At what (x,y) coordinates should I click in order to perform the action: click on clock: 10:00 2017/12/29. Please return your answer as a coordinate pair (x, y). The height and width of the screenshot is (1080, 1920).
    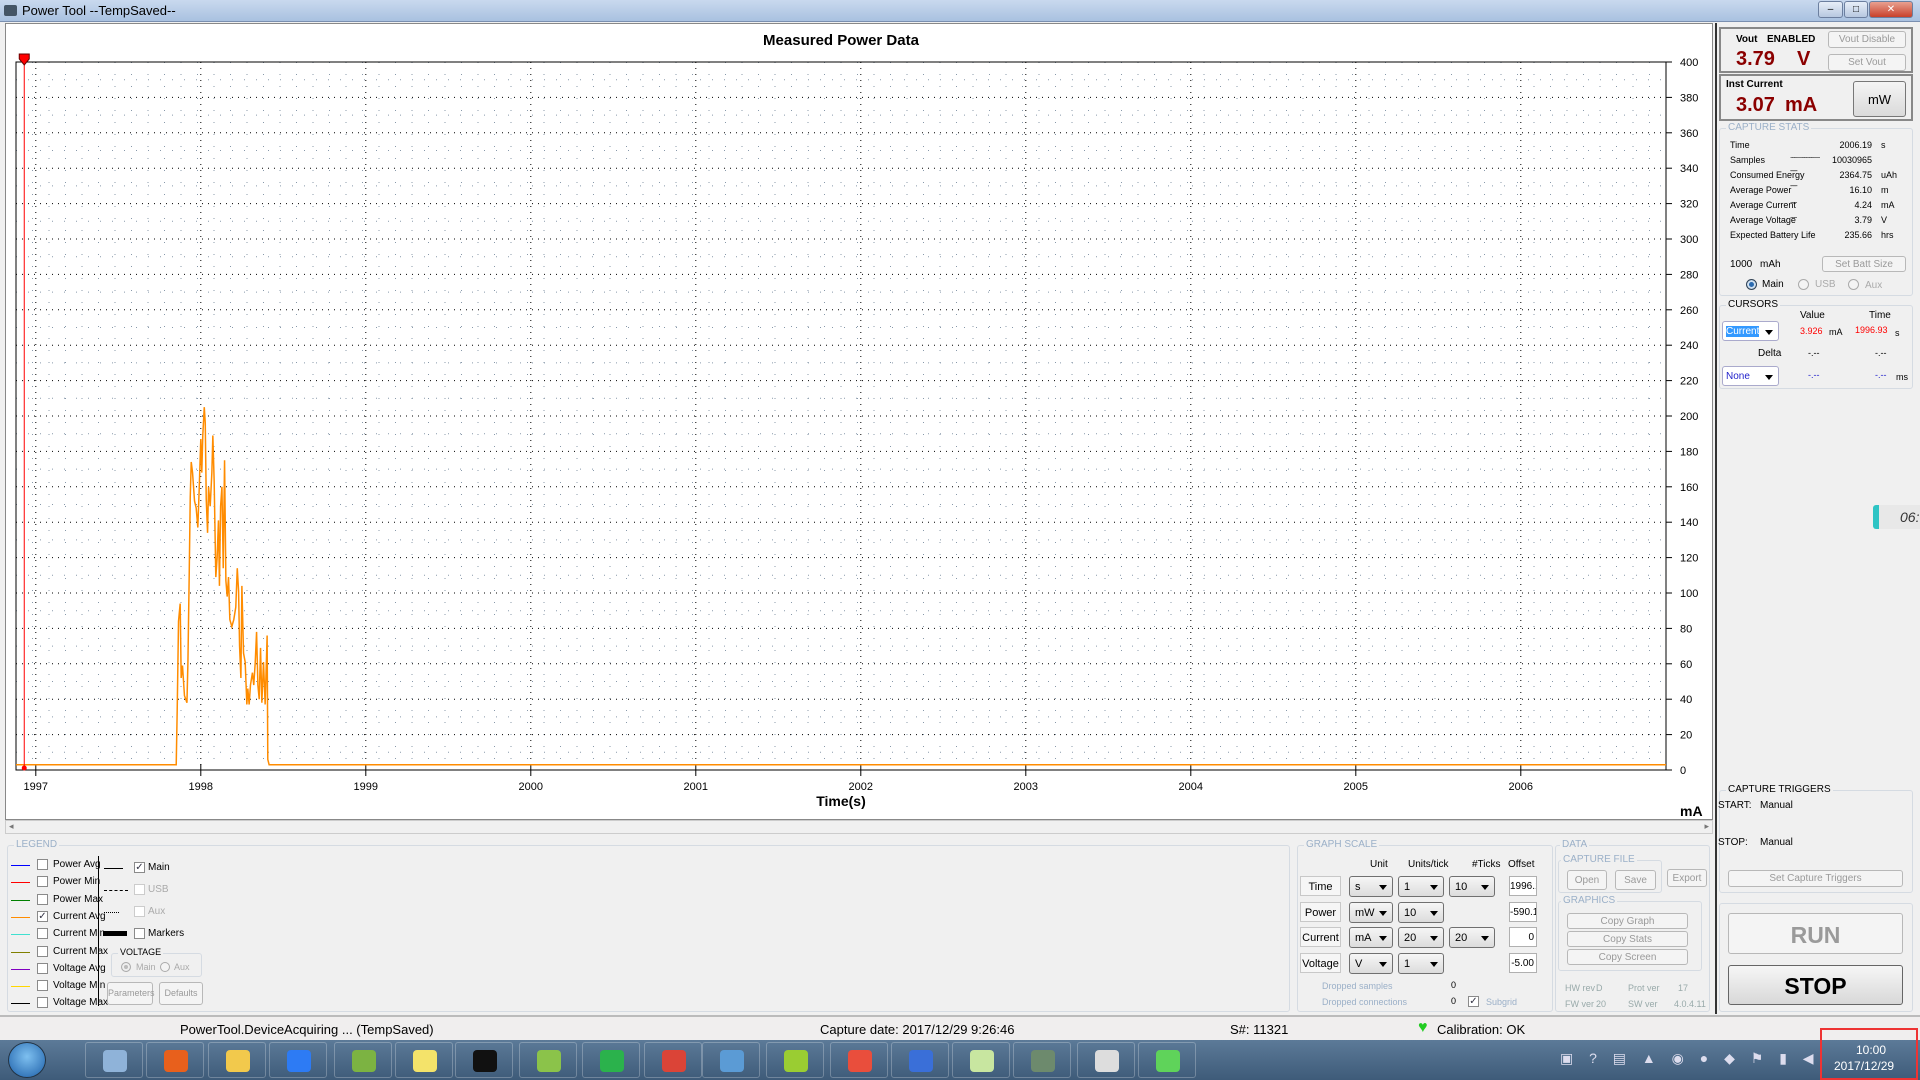
    Looking at the image, I should click on (1869, 1054).